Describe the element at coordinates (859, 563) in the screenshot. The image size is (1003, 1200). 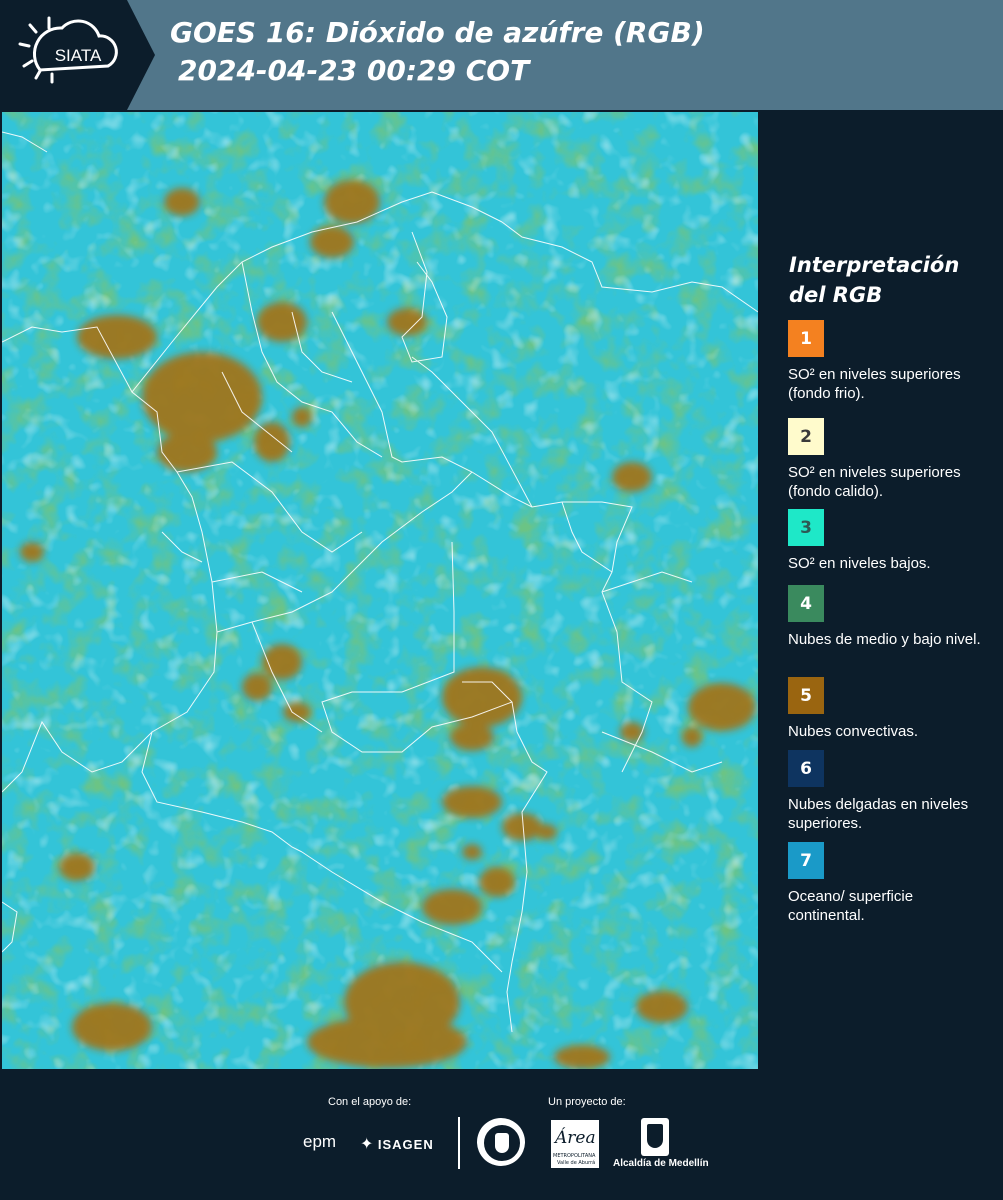
I see `legend-label-3: SO² en niveles bajos.` at that location.